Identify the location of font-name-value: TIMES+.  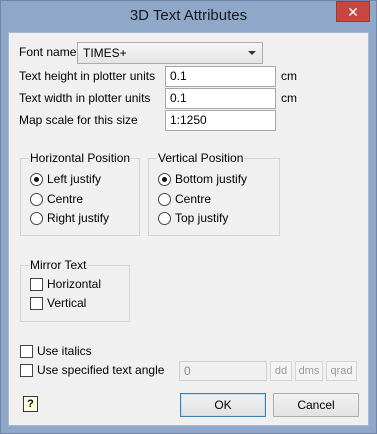
(105, 53).